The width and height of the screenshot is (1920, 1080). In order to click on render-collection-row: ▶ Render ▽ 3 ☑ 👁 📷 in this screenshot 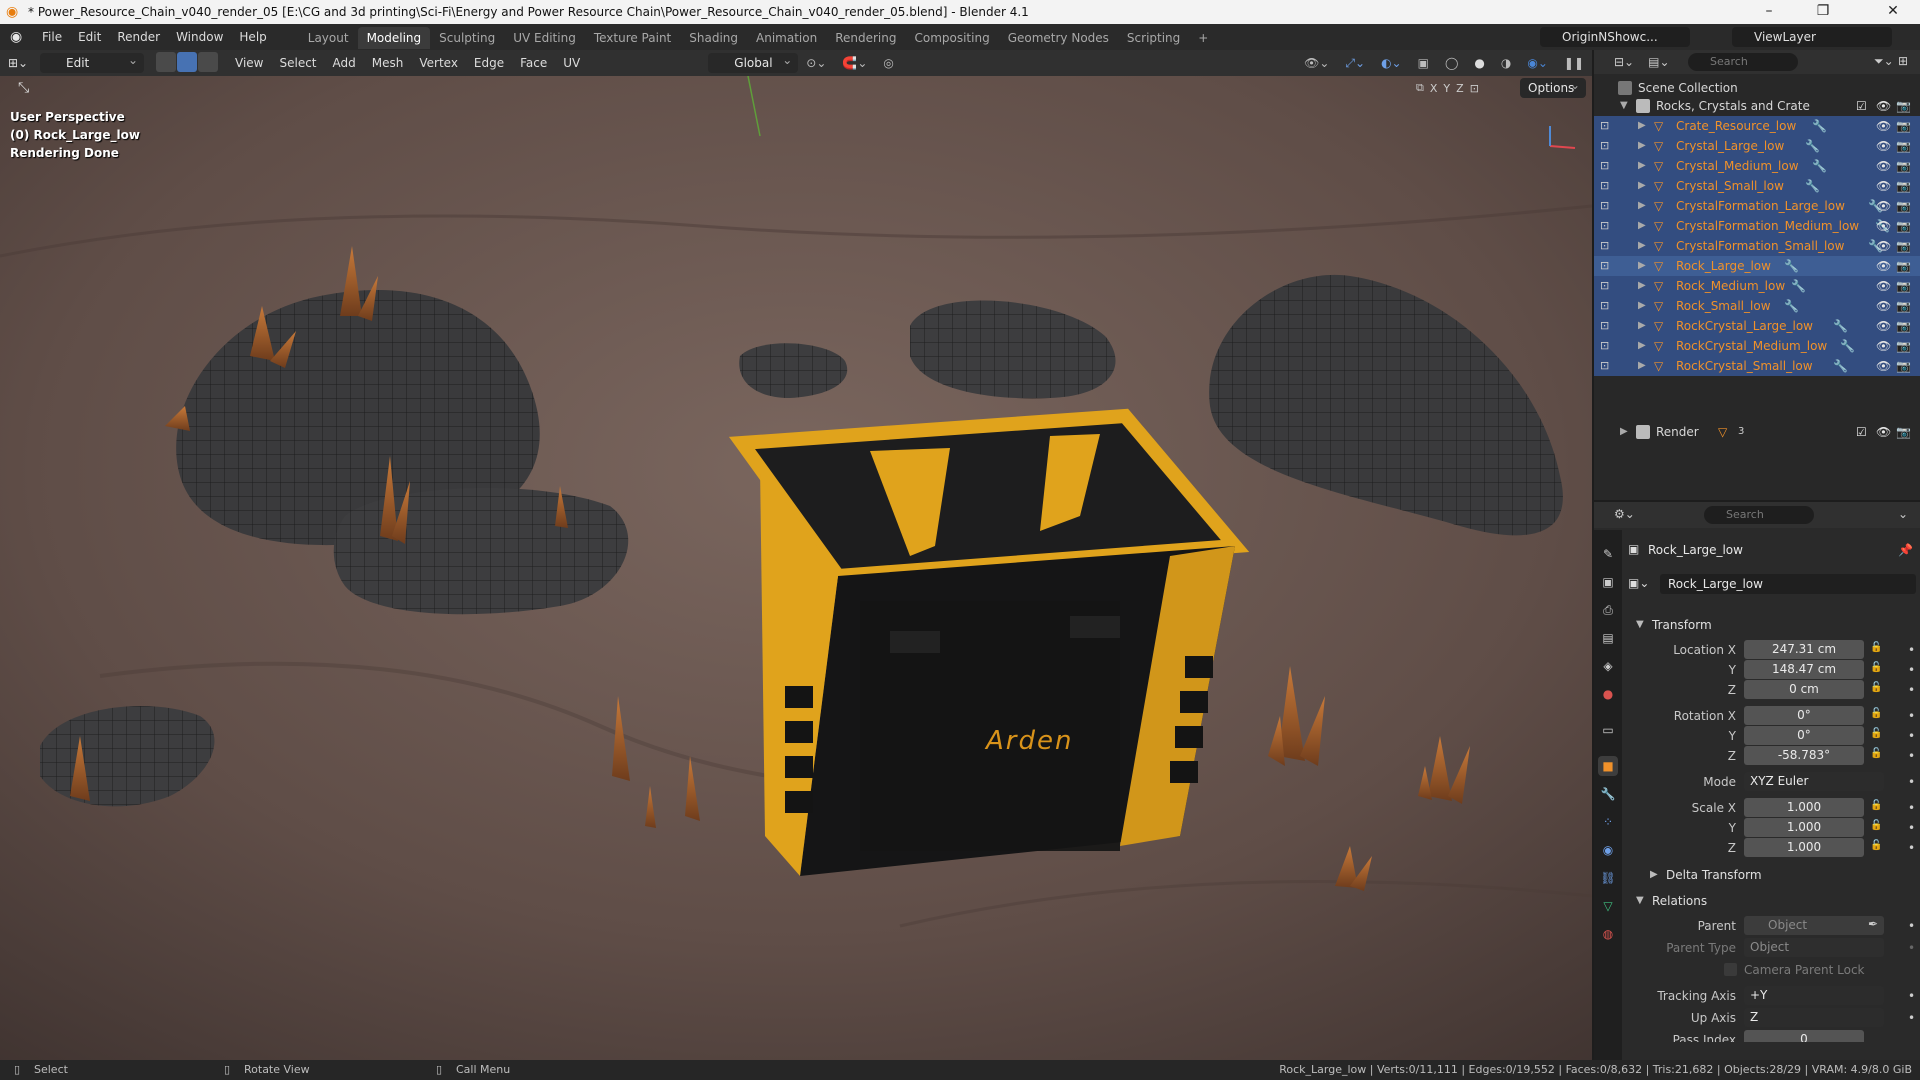, I will do `click(1757, 432)`.